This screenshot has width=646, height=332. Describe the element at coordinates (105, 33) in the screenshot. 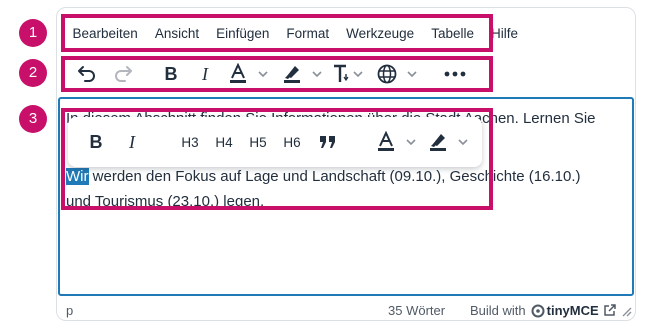

I see `menu-edit: Bearbeiten` at that location.